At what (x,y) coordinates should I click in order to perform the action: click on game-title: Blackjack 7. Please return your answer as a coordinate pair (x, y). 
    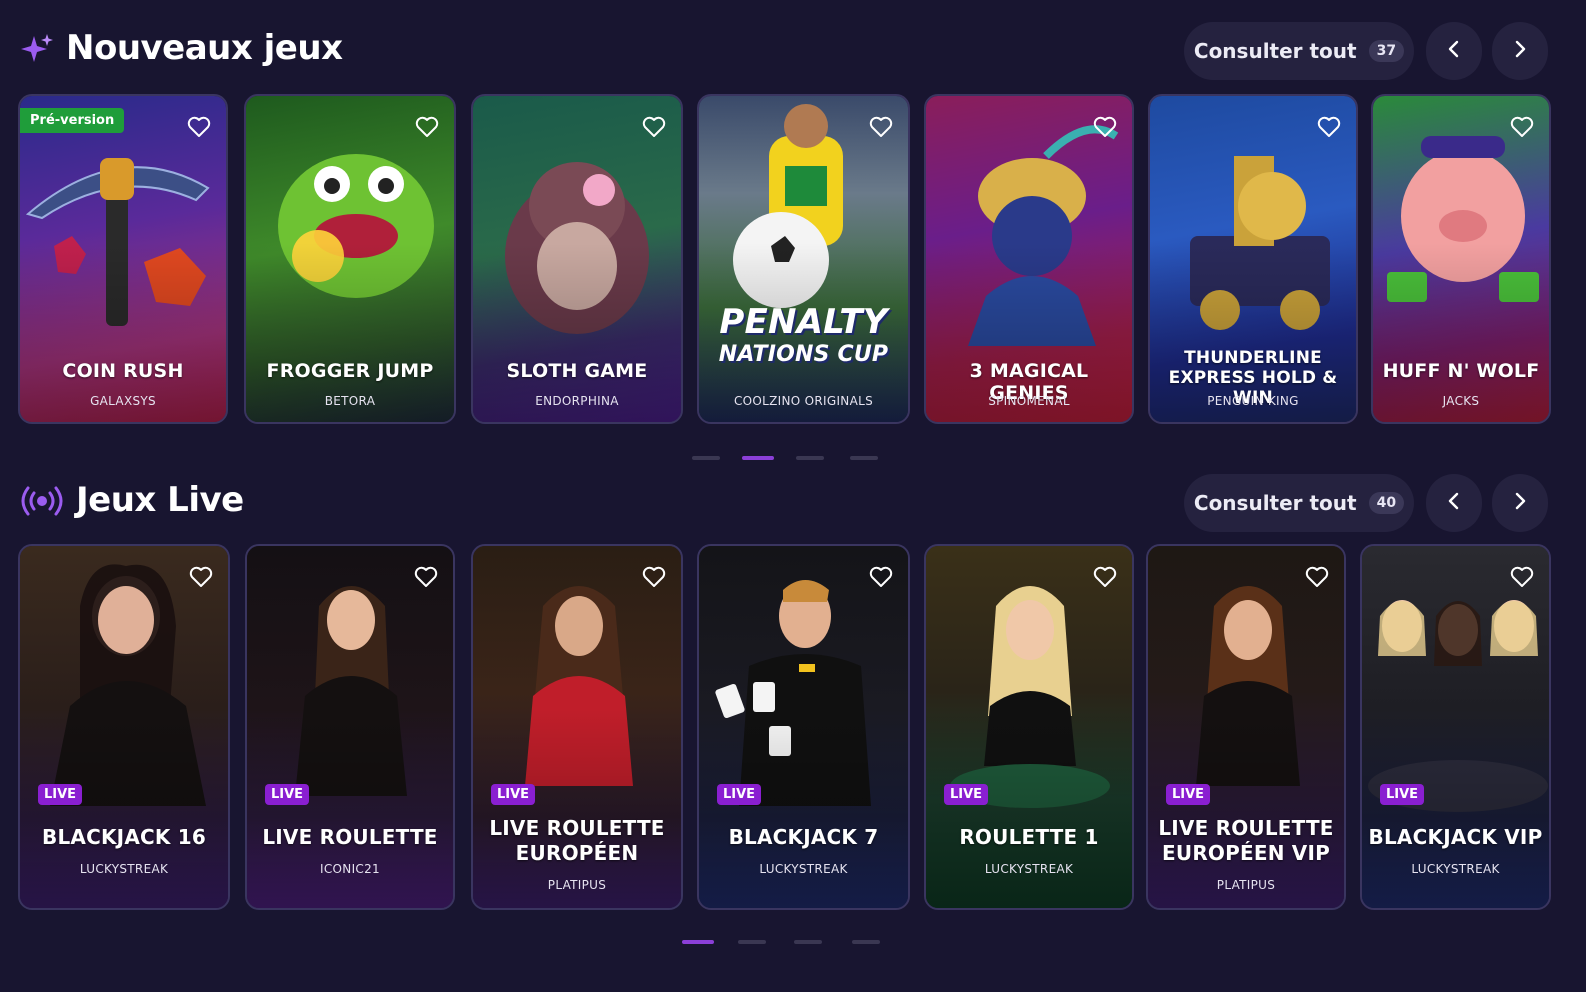
    Looking at the image, I should click on (803, 837).